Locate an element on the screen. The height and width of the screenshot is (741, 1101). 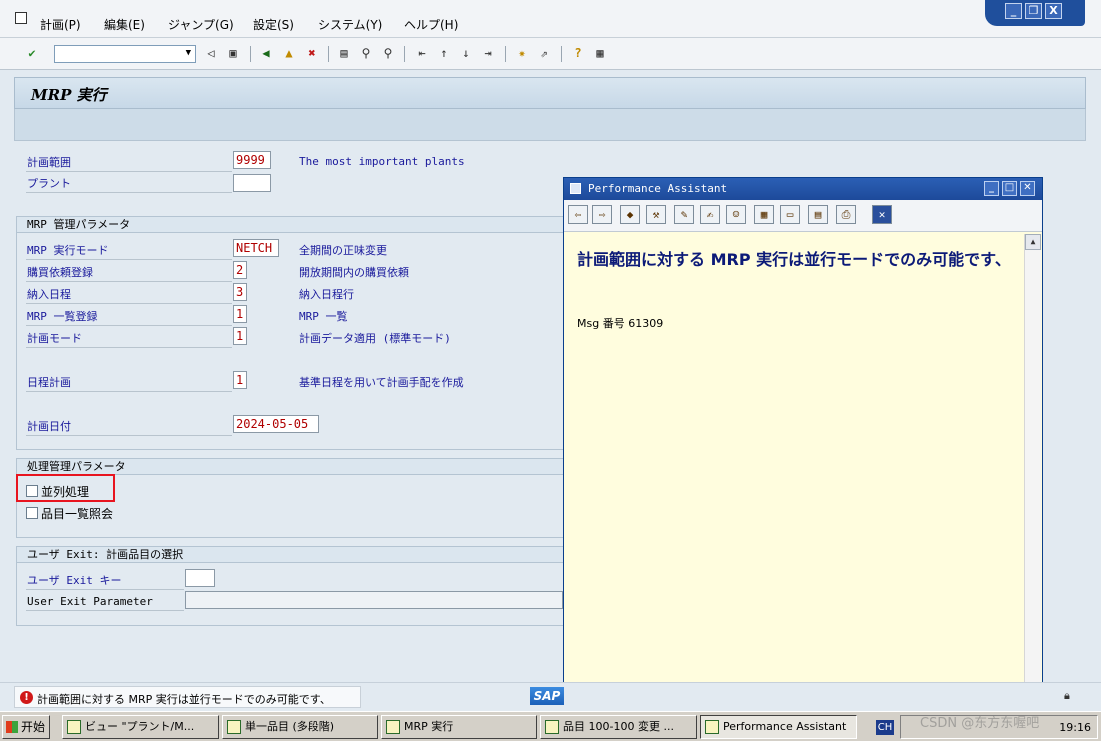
mrp-mode-input: NETCH is located at coordinates (256, 248).